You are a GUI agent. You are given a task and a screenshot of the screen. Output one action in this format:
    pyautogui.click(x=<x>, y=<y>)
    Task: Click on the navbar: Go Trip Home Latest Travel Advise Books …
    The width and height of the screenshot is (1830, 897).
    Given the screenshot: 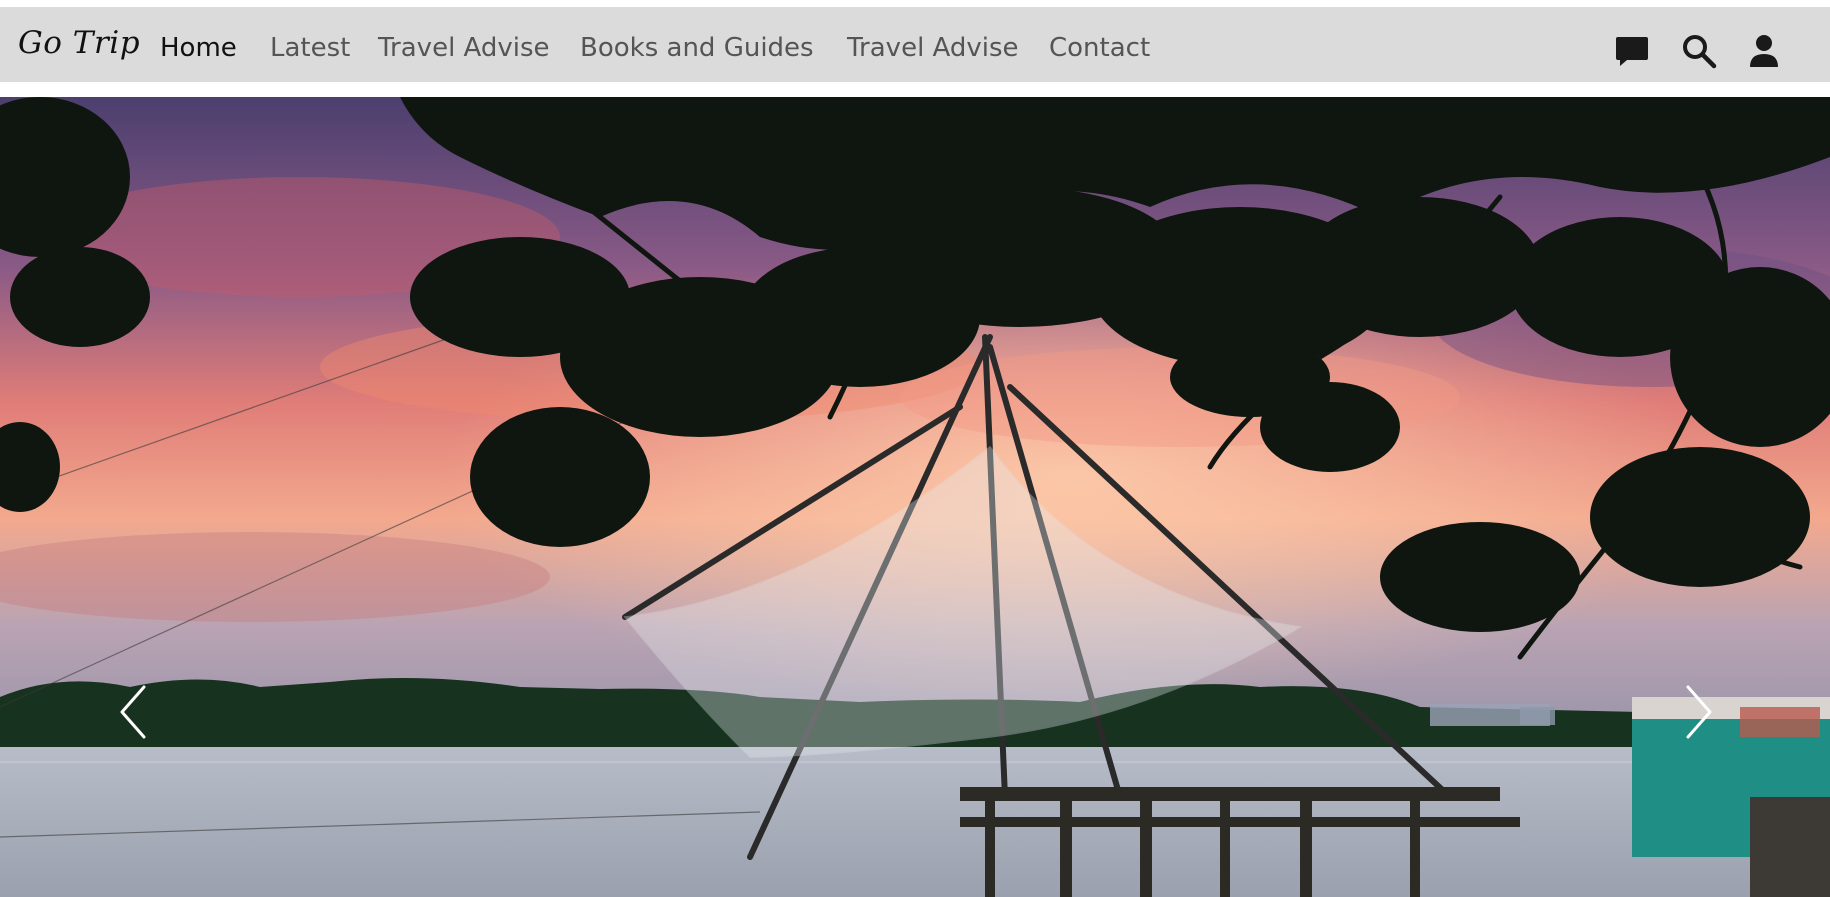 What is the action you would take?
    pyautogui.click(x=915, y=44)
    